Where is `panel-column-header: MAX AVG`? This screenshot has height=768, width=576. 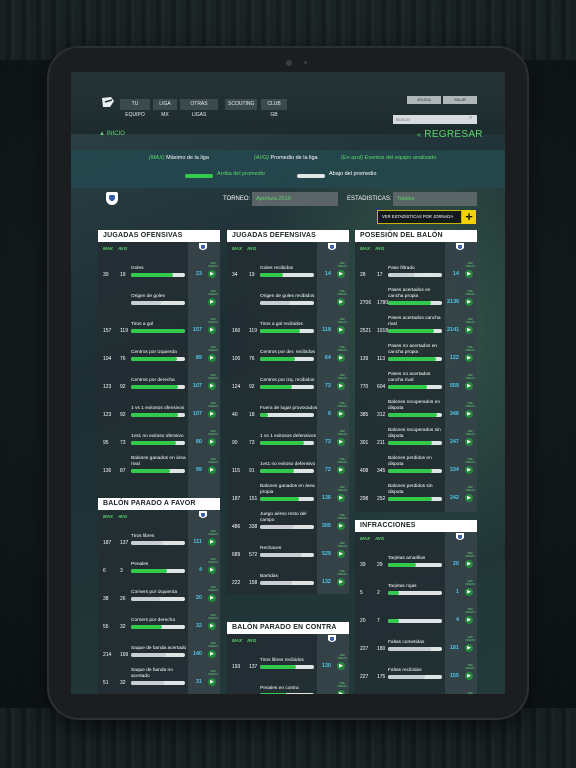
panel-column-header: MAX AVG is located at coordinates (288, 249).